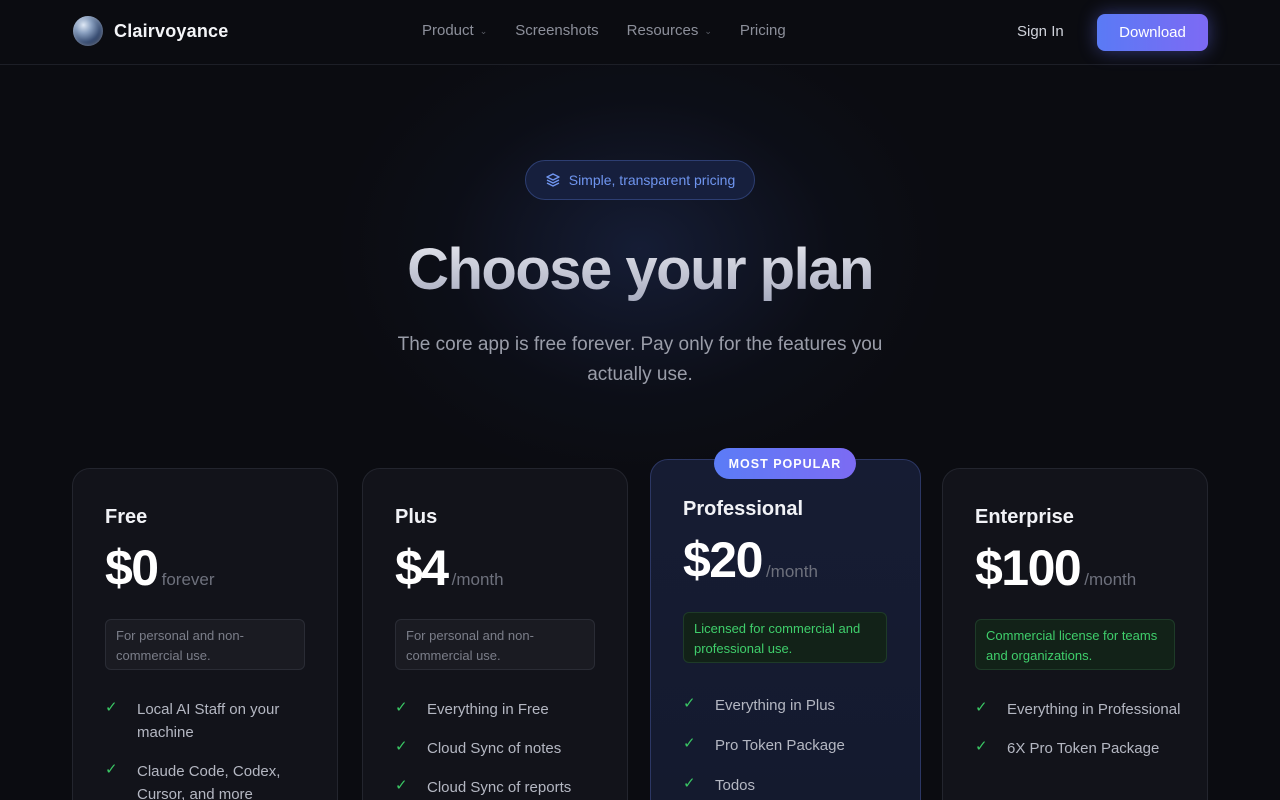  I want to click on layers-icon, so click(553, 180).